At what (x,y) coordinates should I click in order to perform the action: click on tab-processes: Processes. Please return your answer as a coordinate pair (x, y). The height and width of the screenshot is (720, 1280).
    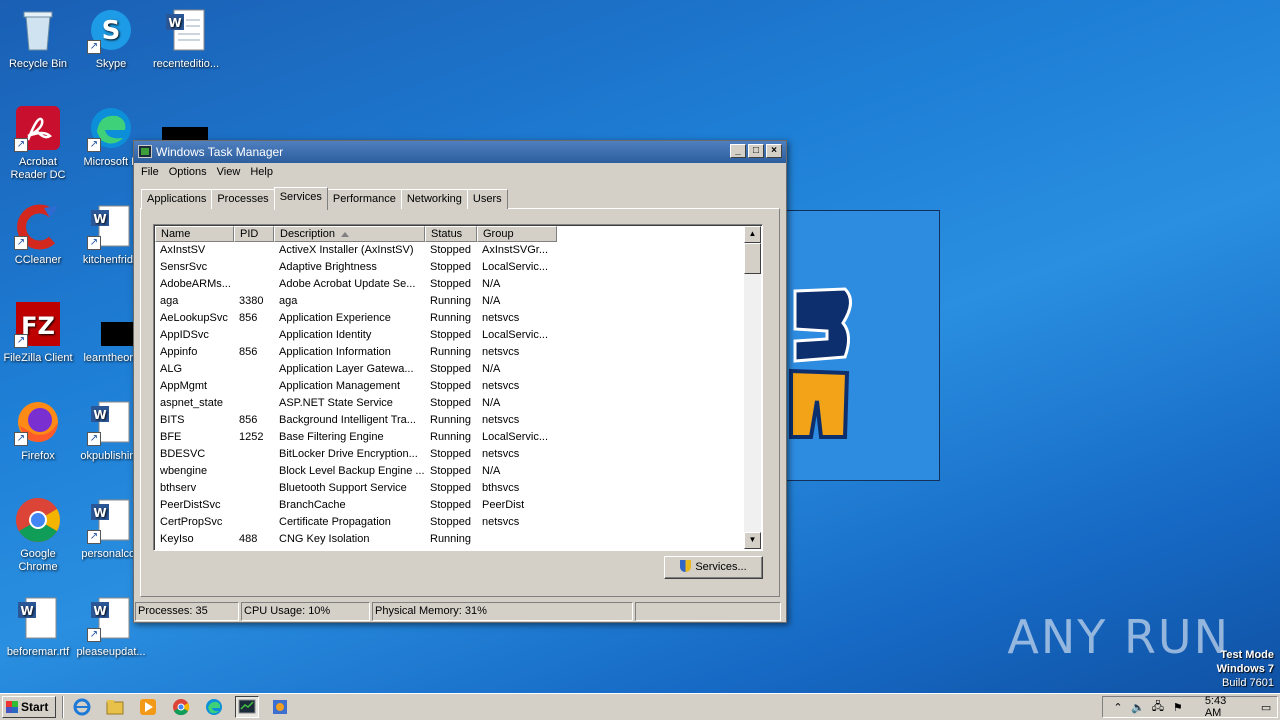
    Looking at the image, I should click on (243, 199).